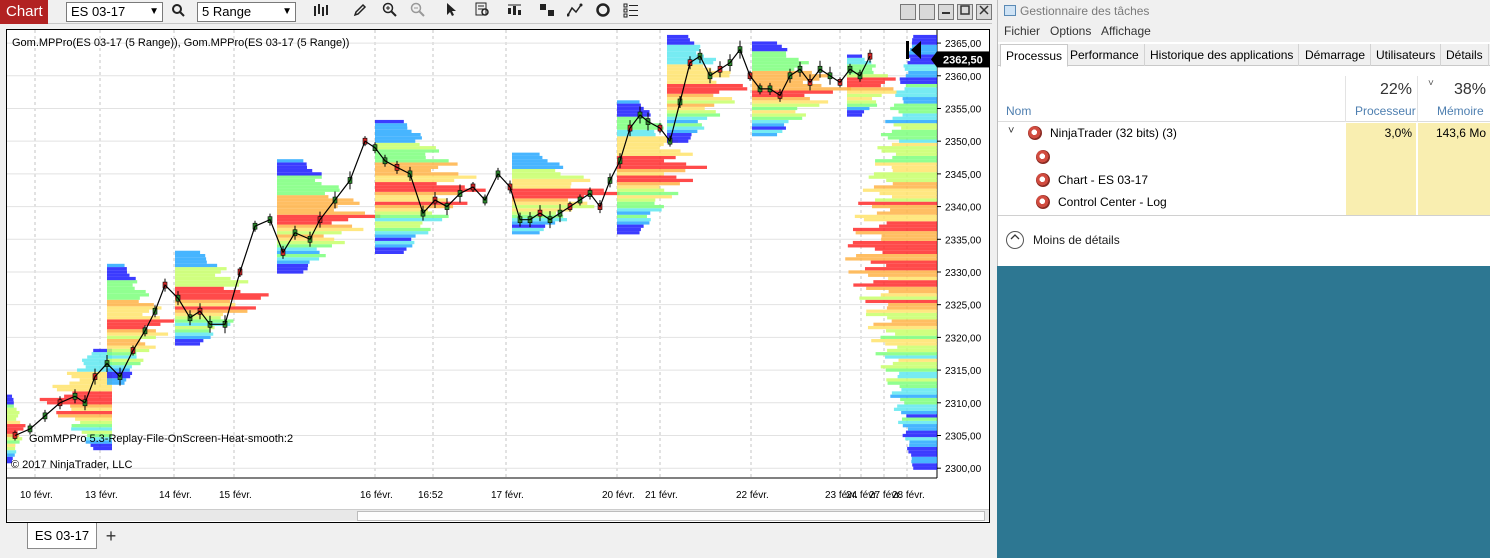 This screenshot has height=558, width=1490. I want to click on bar-type-selector: 5 Range ▼, so click(246, 12).